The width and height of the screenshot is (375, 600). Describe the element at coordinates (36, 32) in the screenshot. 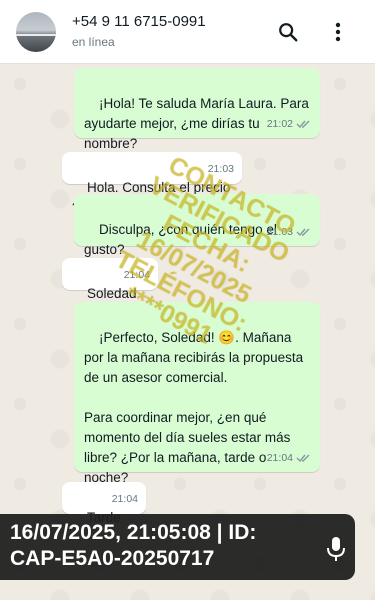

I see `avatar` at that location.